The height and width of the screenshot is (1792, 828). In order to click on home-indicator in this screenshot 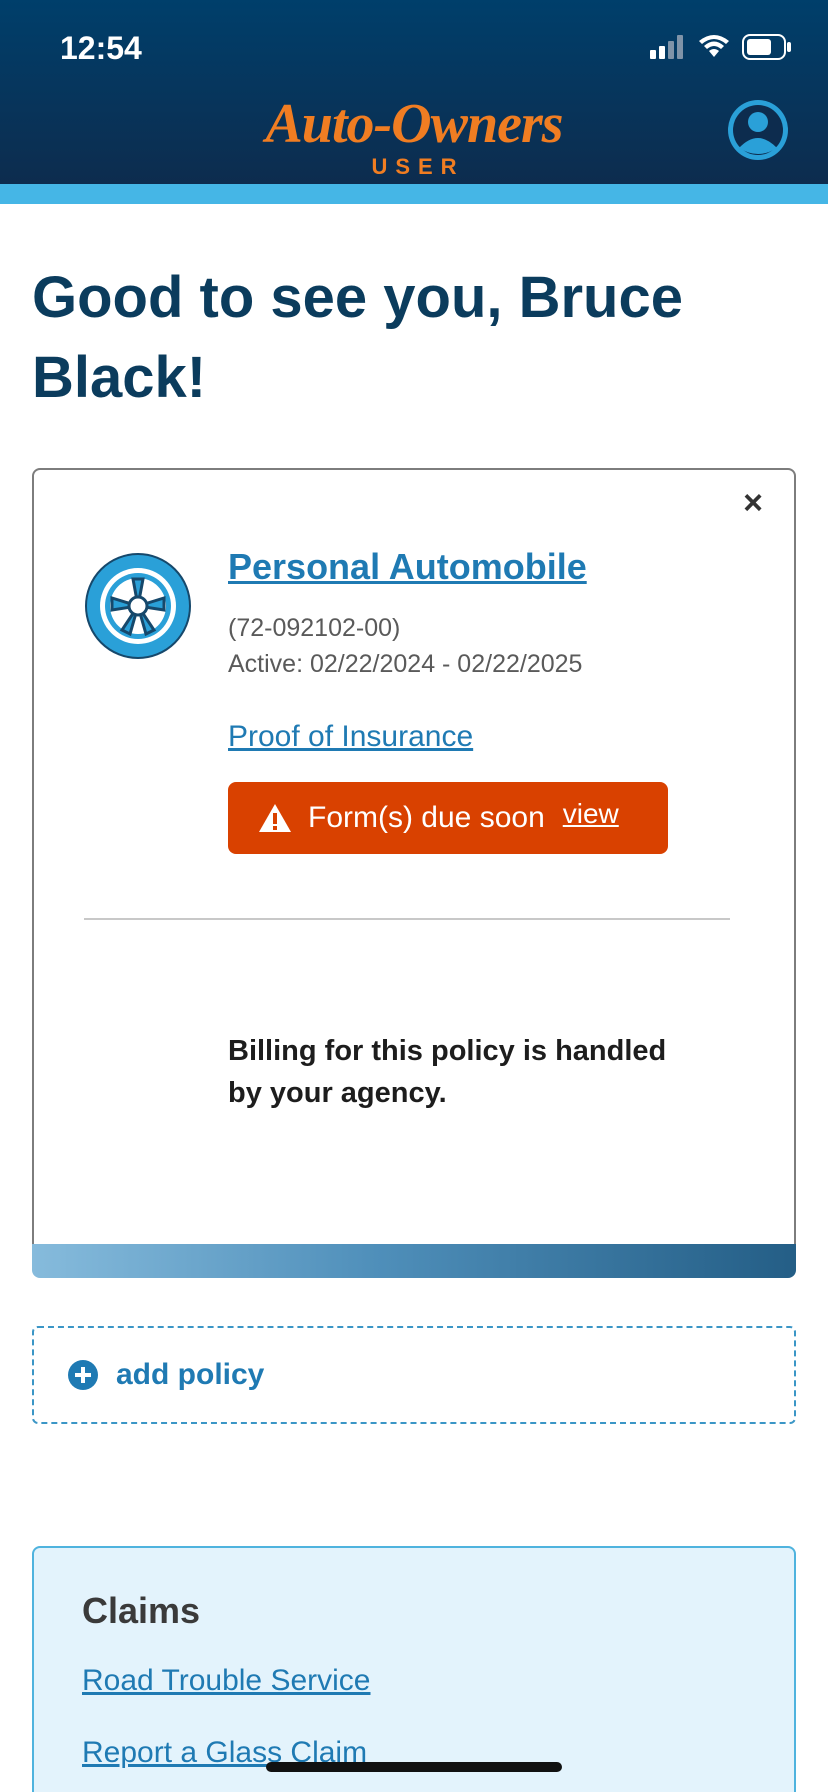, I will do `click(414, 1767)`.